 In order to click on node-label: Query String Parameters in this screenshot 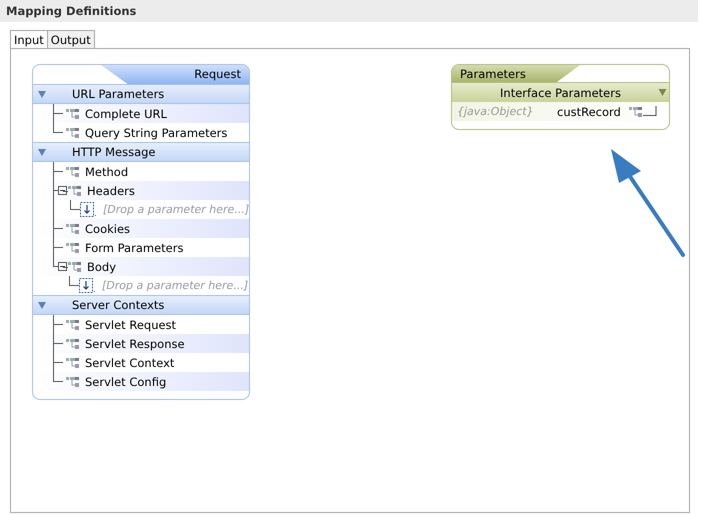, I will do `click(156, 133)`.